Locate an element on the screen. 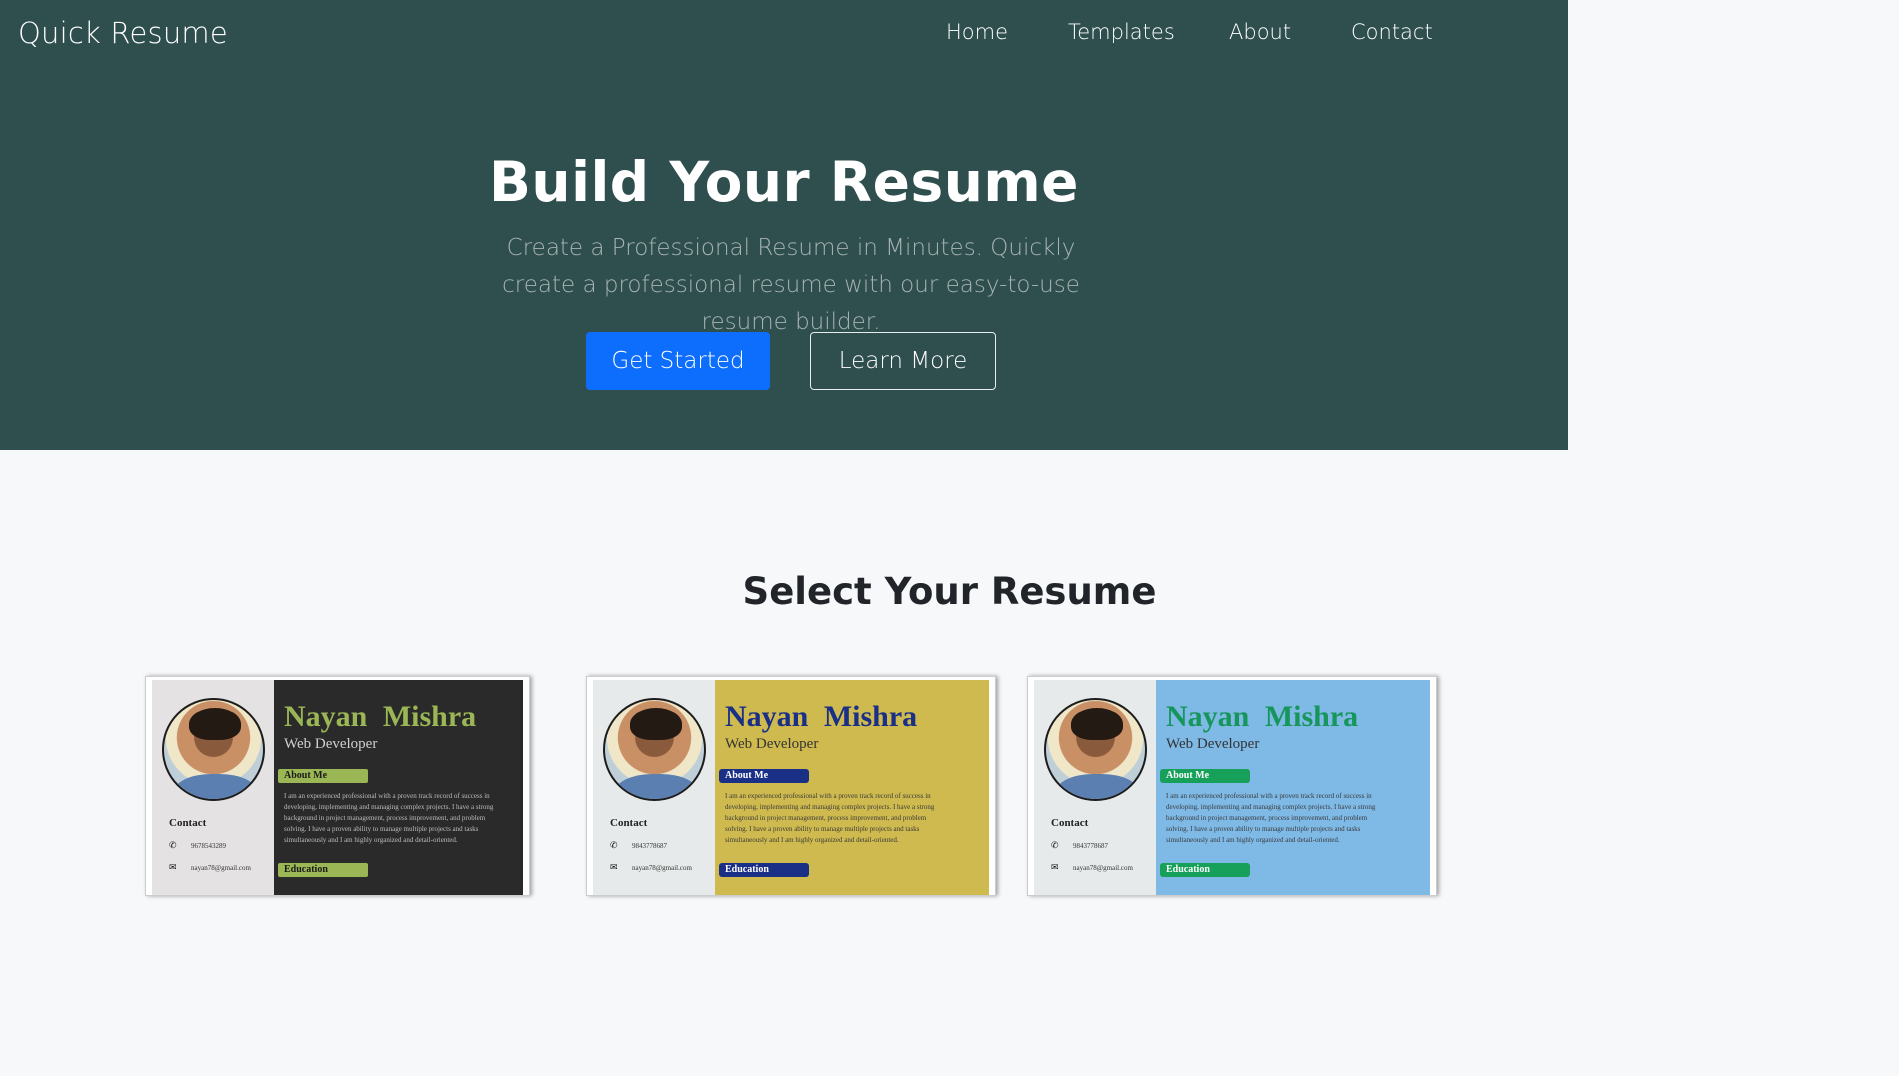  nav-contact: Contact is located at coordinates (1392, 32).